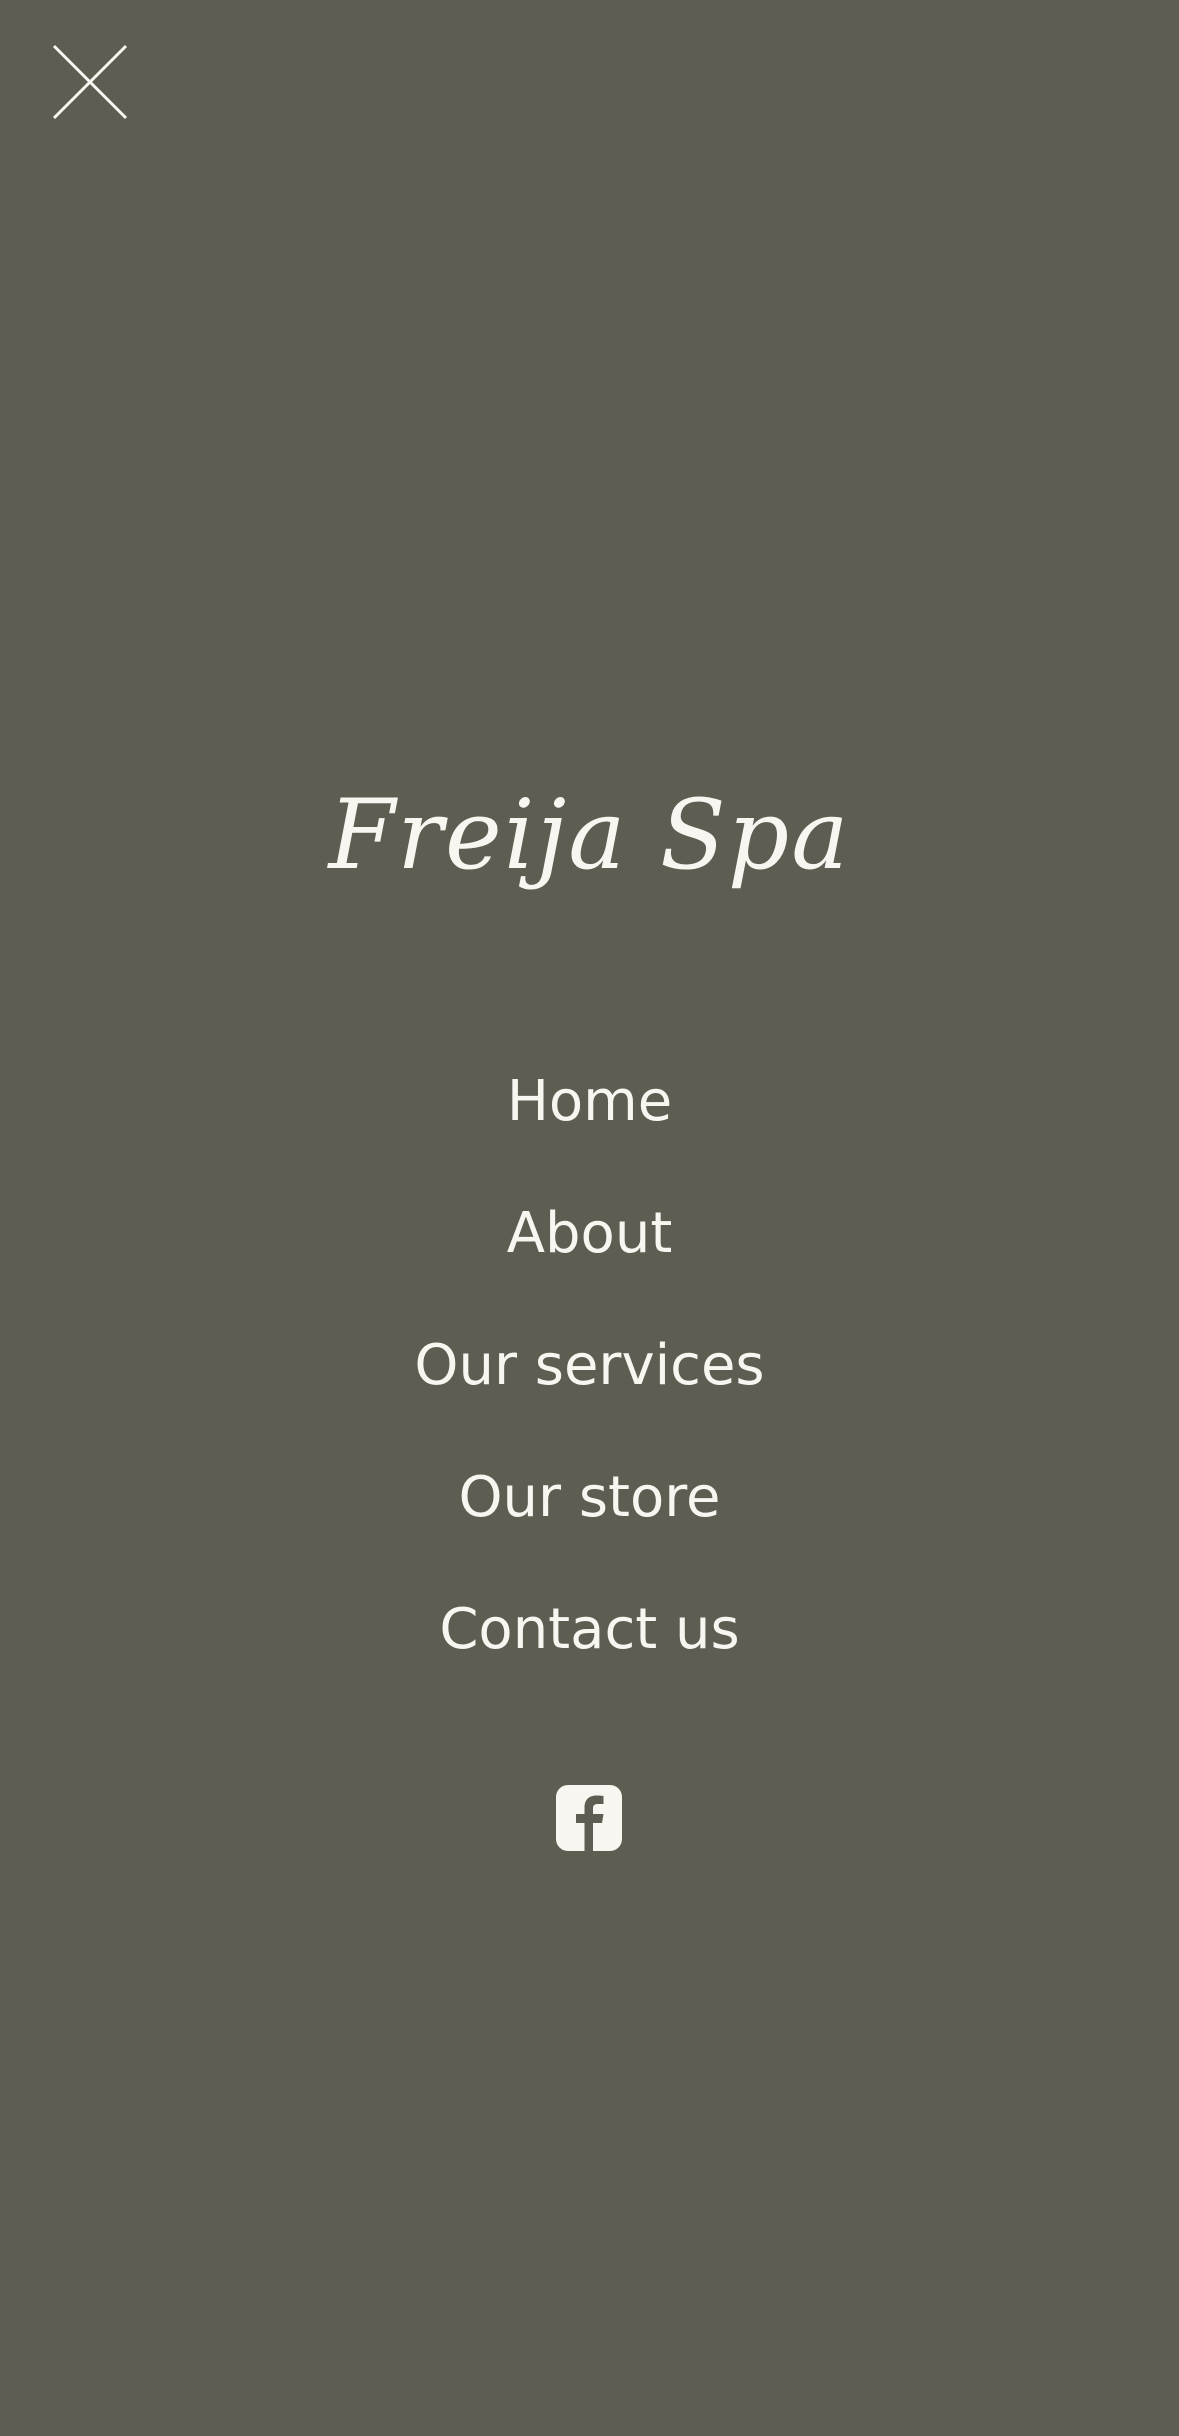 This screenshot has width=1179, height=2436. I want to click on nav-link-about: About, so click(590, 1233).